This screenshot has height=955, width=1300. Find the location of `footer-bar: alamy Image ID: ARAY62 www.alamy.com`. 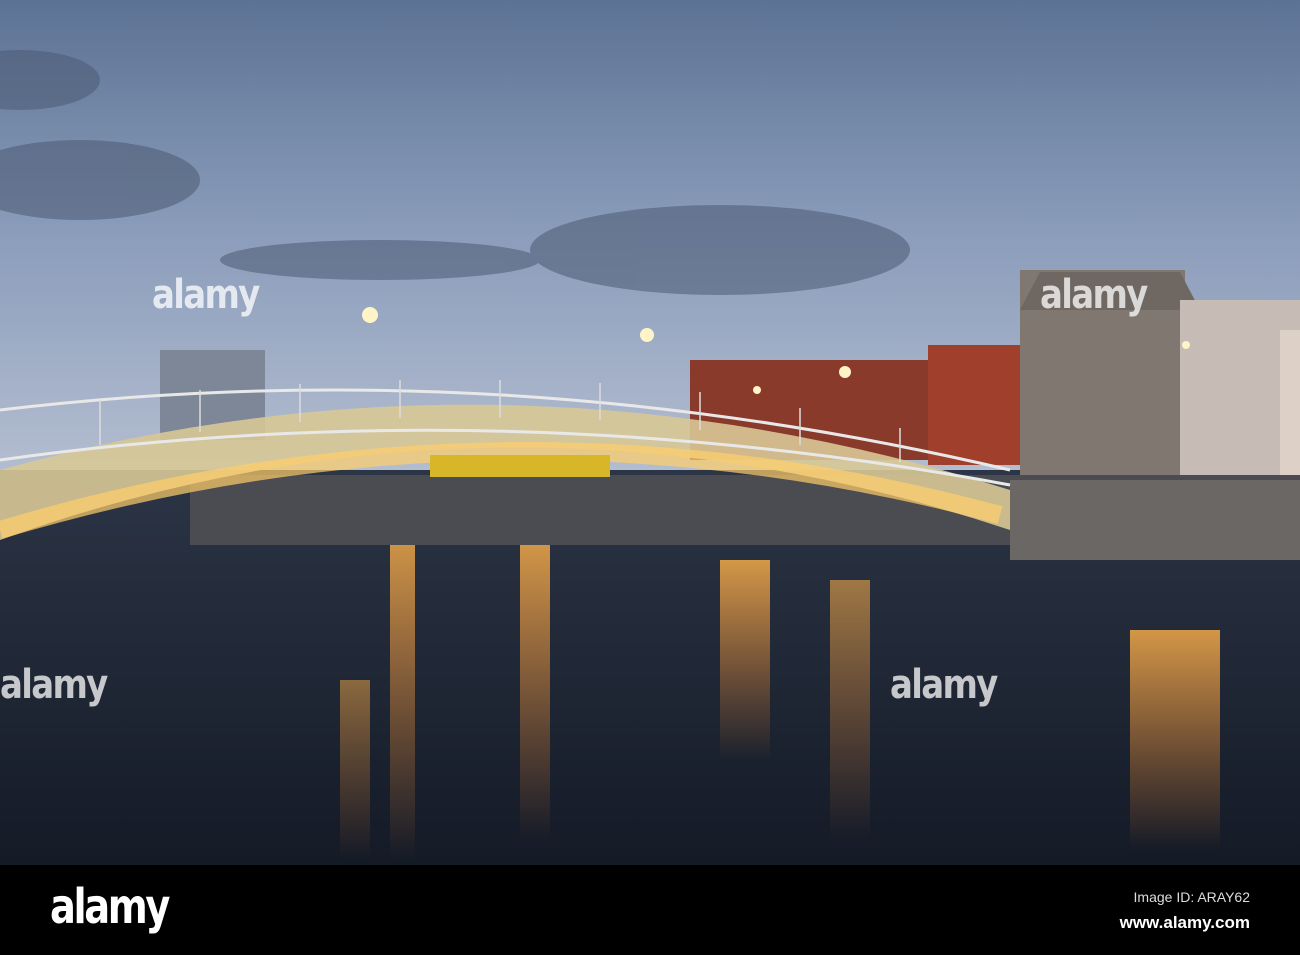

footer-bar: alamy Image ID: ARAY62 www.alamy.com is located at coordinates (650, 910).